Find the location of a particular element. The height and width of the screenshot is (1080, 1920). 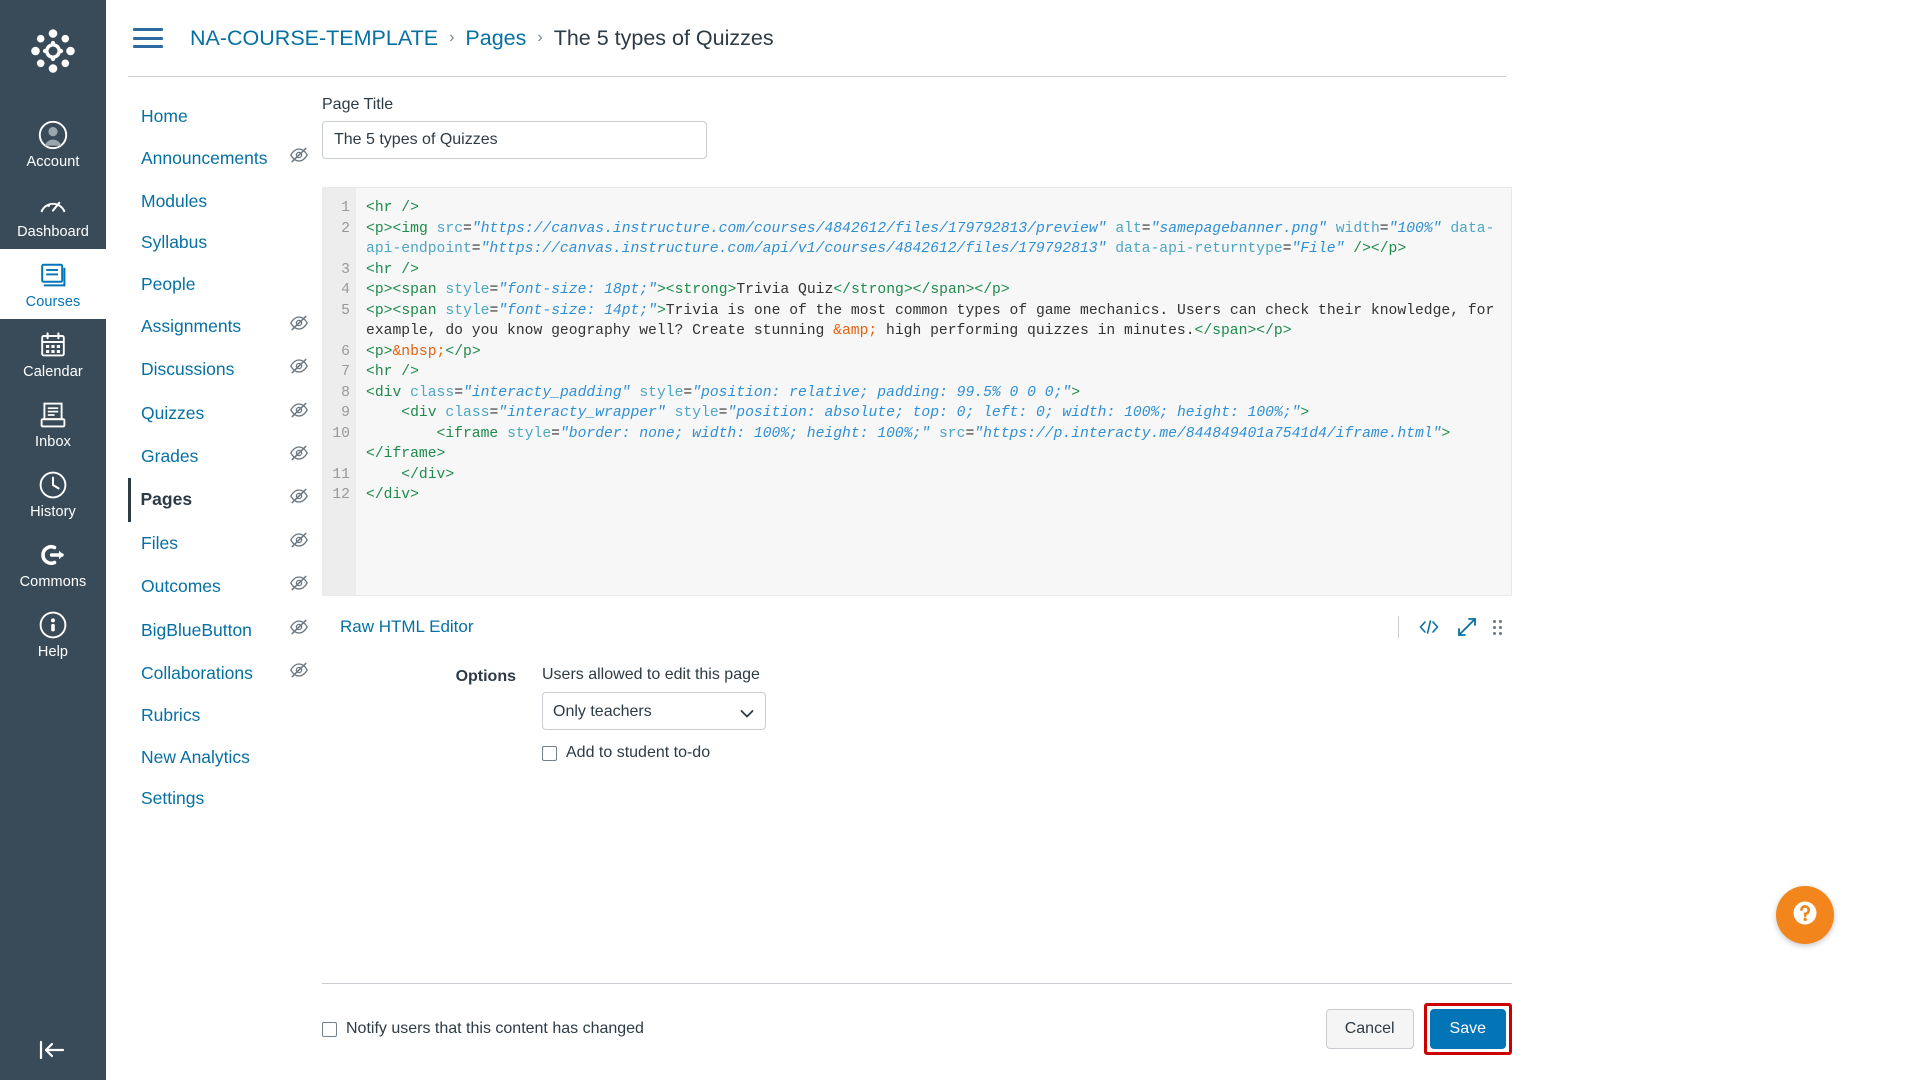

hamburger-menu-icon is located at coordinates (148, 38).